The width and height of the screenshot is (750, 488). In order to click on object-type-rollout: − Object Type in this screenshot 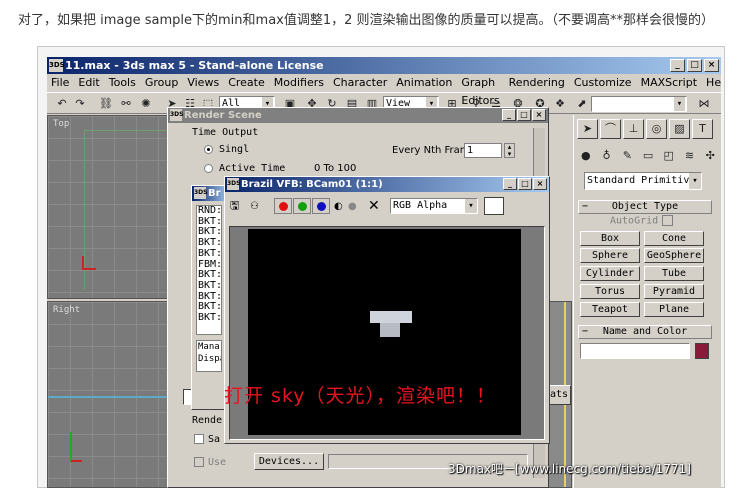, I will do `click(645, 207)`.